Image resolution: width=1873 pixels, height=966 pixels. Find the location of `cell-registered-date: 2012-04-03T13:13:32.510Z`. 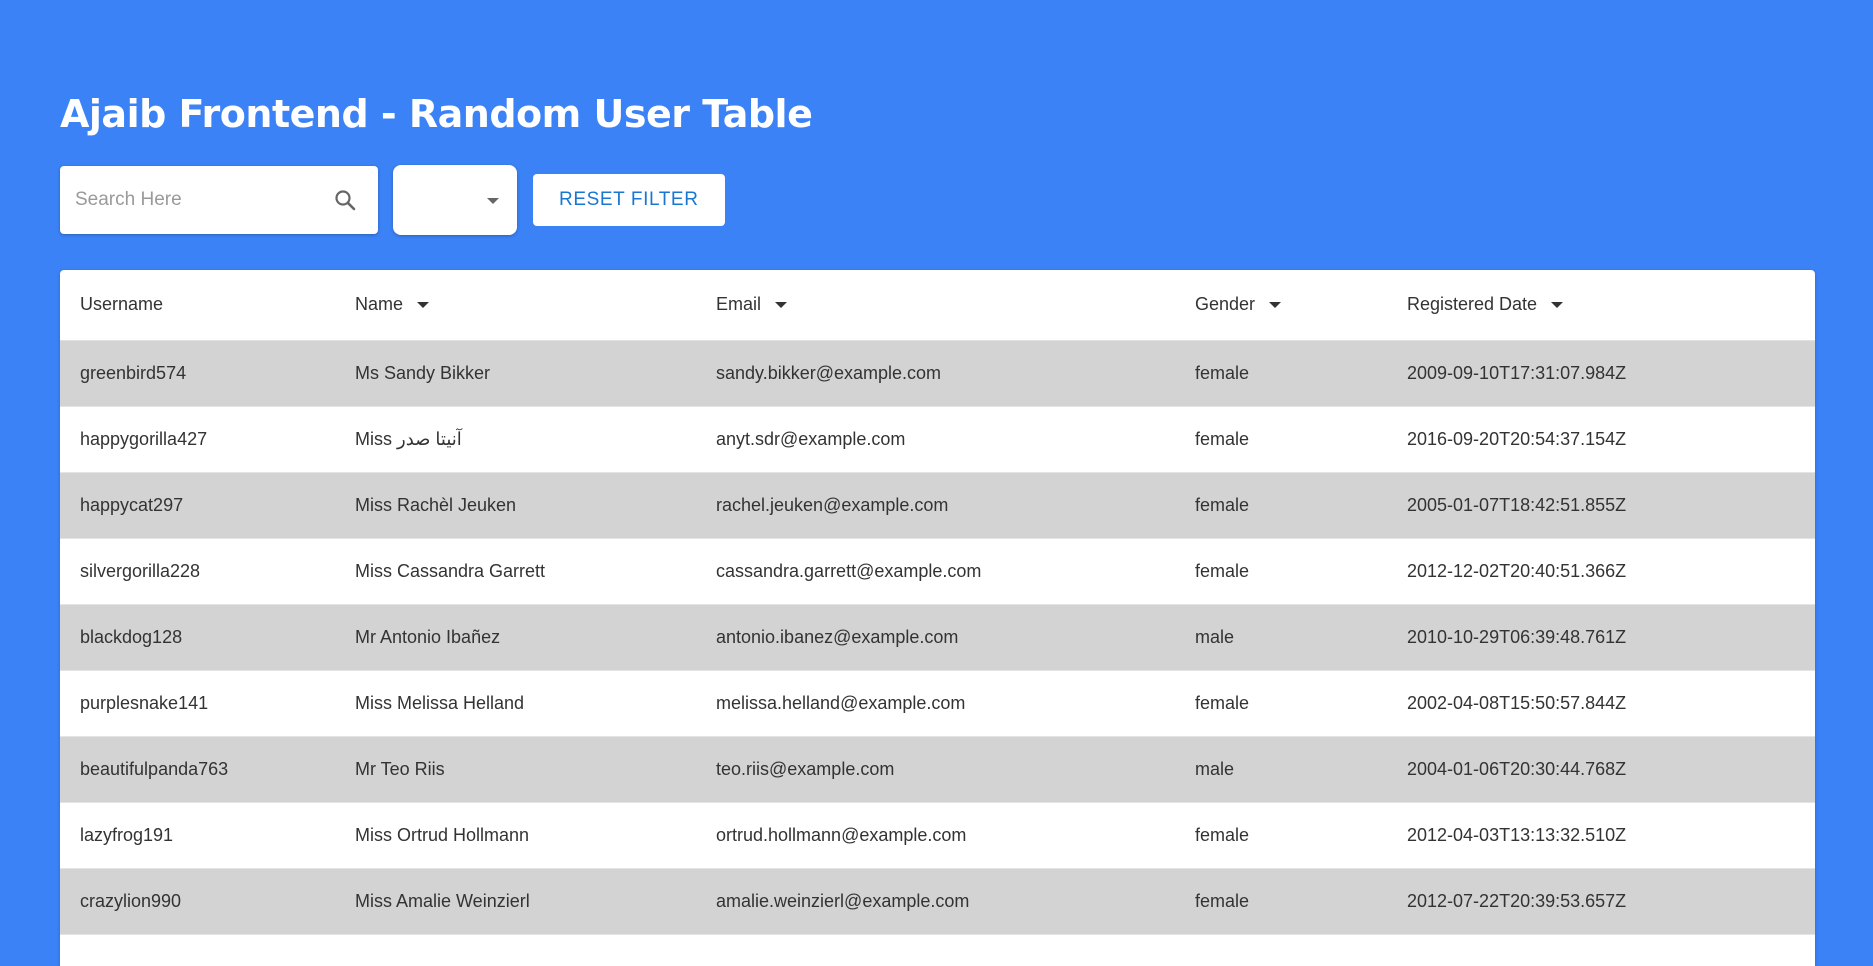

cell-registered-date: 2012-04-03T13:13:32.510Z is located at coordinates (1611, 835).